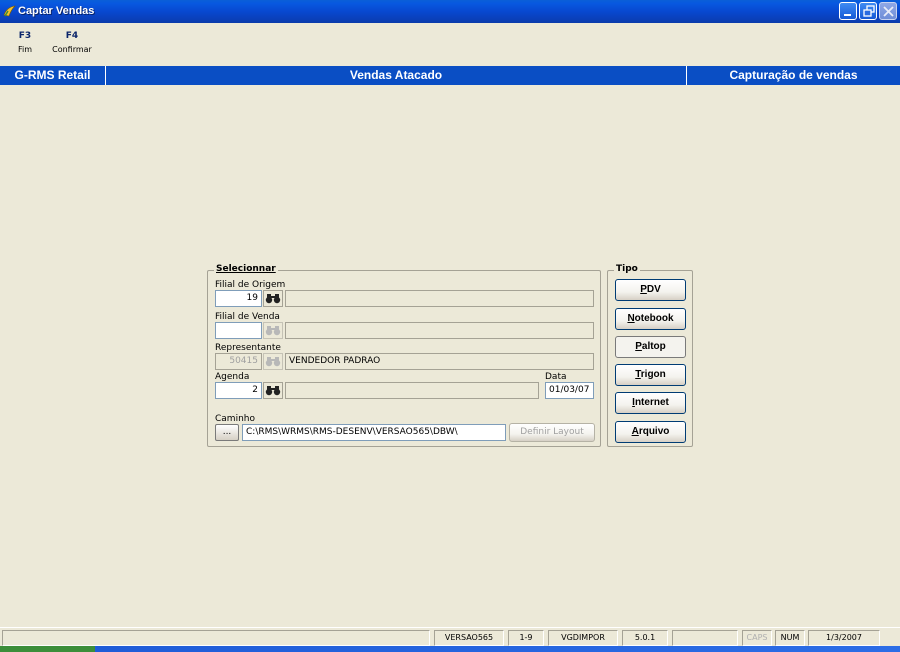  I want to click on tipo-legend: Tipo, so click(627, 269).